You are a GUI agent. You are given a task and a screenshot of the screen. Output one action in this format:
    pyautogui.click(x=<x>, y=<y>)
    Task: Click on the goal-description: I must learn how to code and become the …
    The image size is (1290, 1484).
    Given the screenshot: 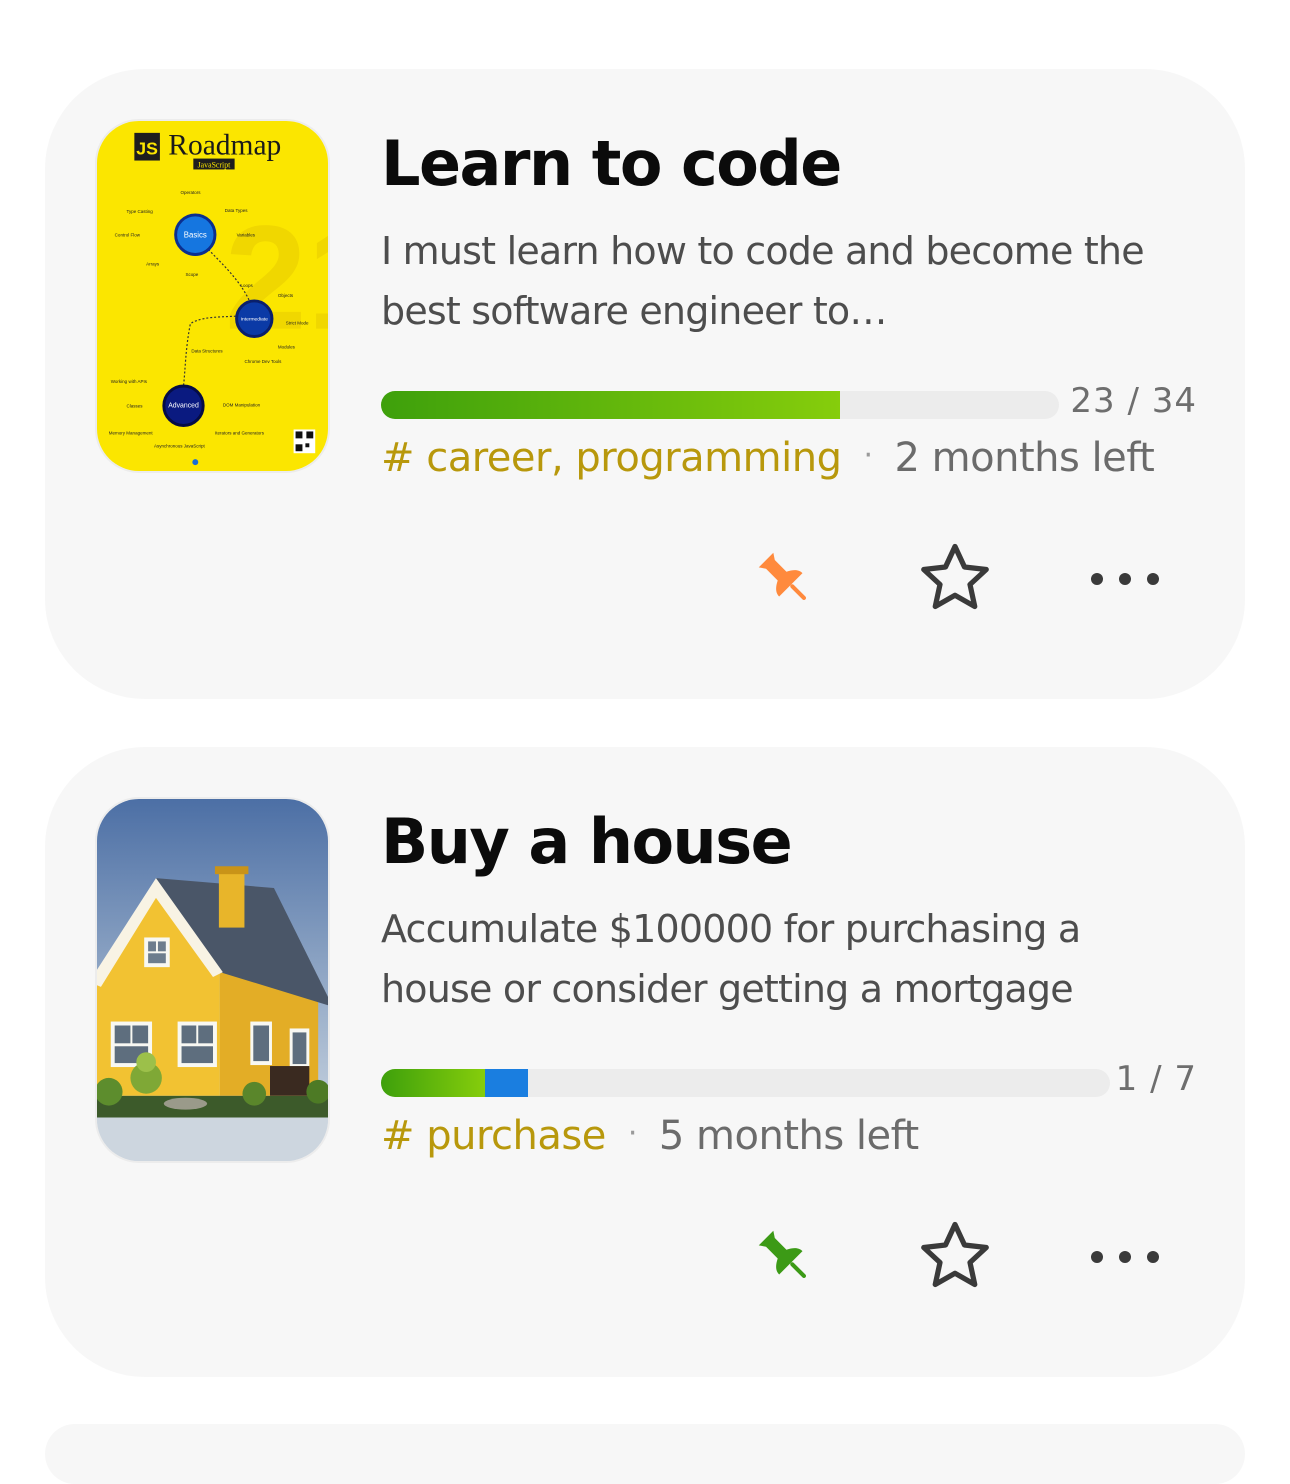 What is the action you would take?
    pyautogui.click(x=763, y=281)
    